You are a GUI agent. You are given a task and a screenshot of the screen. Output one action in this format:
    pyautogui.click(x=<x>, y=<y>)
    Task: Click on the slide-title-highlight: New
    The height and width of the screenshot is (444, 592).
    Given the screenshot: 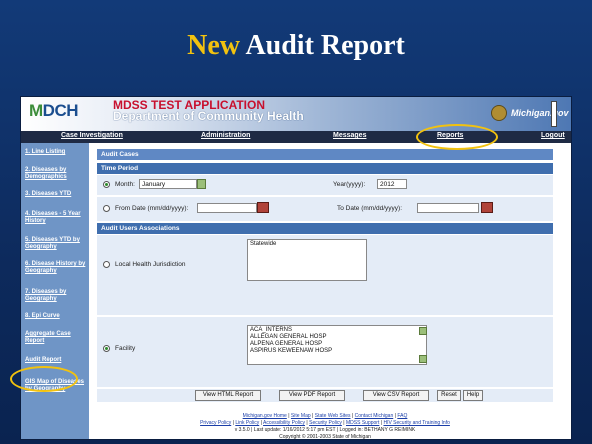 What is the action you would take?
    pyautogui.click(x=213, y=45)
    